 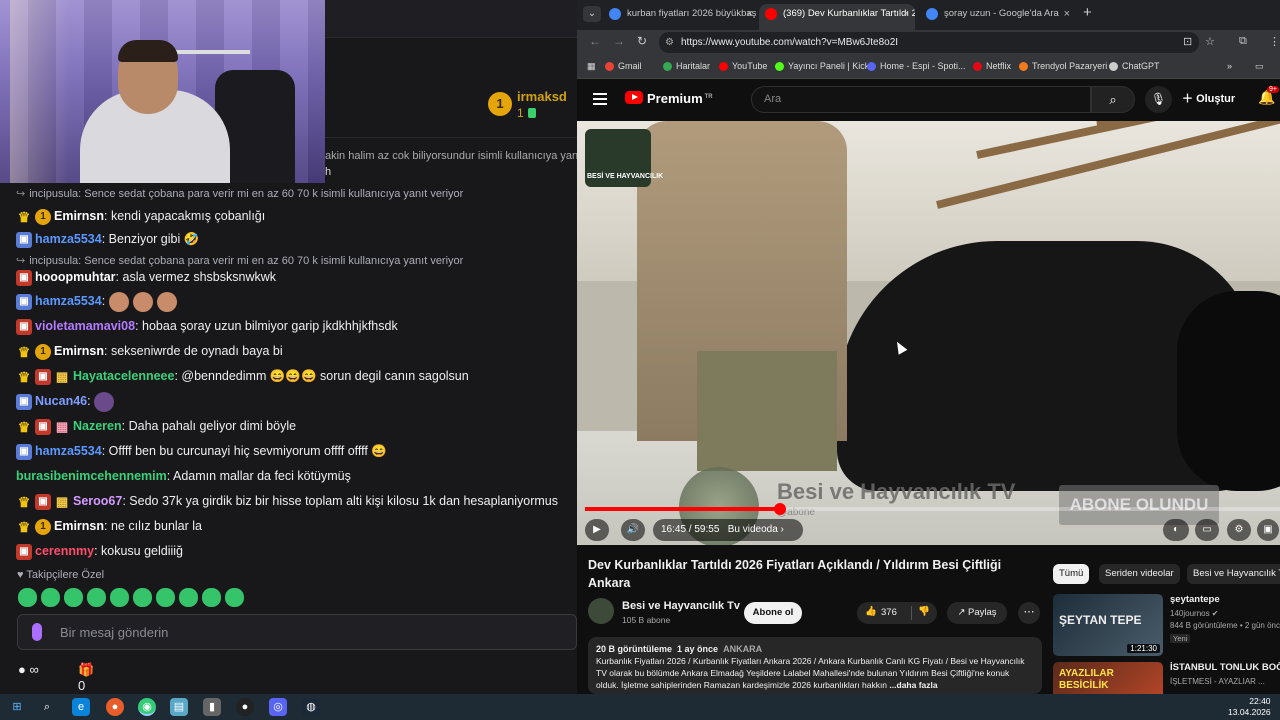 What do you see at coordinates (115, 707) in the screenshot?
I see `firefox-icon: ●` at bounding box center [115, 707].